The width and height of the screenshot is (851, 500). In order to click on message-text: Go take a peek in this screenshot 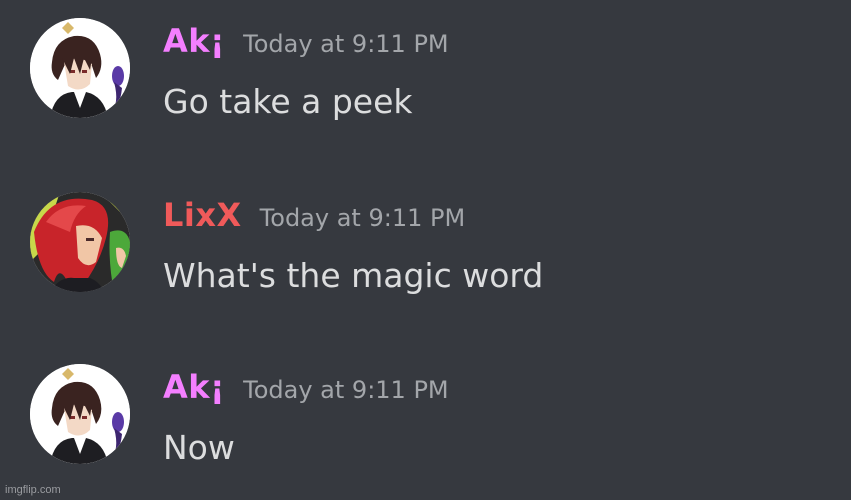, I will do `click(288, 101)`.